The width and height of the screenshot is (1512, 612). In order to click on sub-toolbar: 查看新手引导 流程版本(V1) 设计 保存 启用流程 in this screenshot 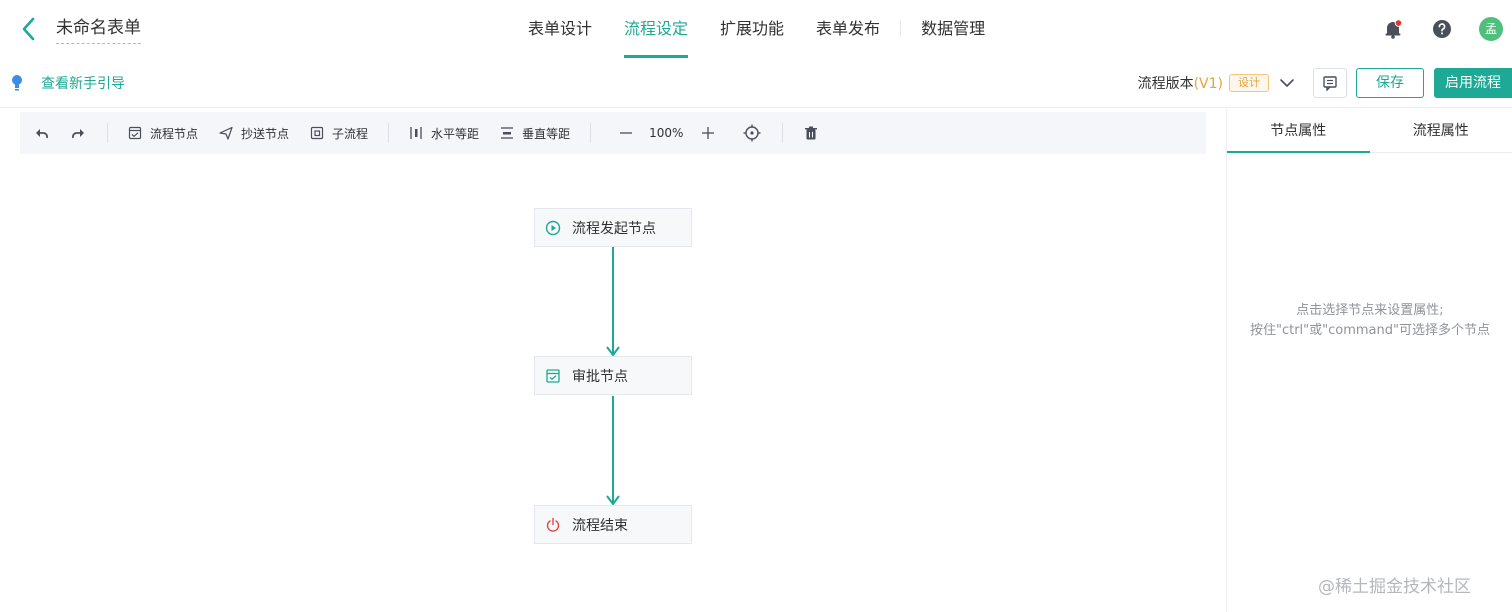, I will do `click(756, 83)`.